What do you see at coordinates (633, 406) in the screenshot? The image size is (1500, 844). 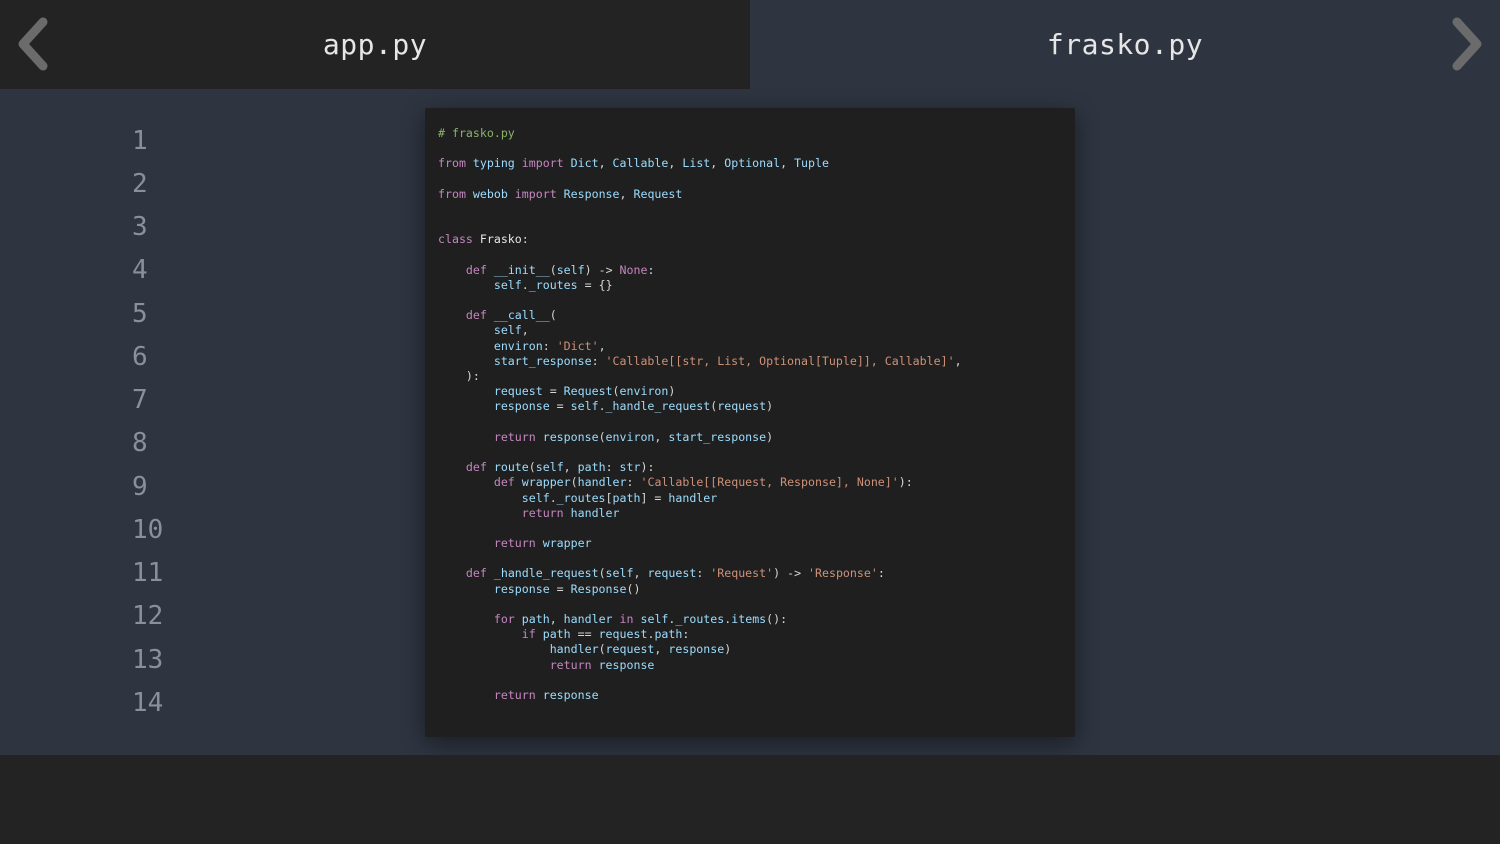 I see `code-line: response = self._handle_request(request)` at bounding box center [633, 406].